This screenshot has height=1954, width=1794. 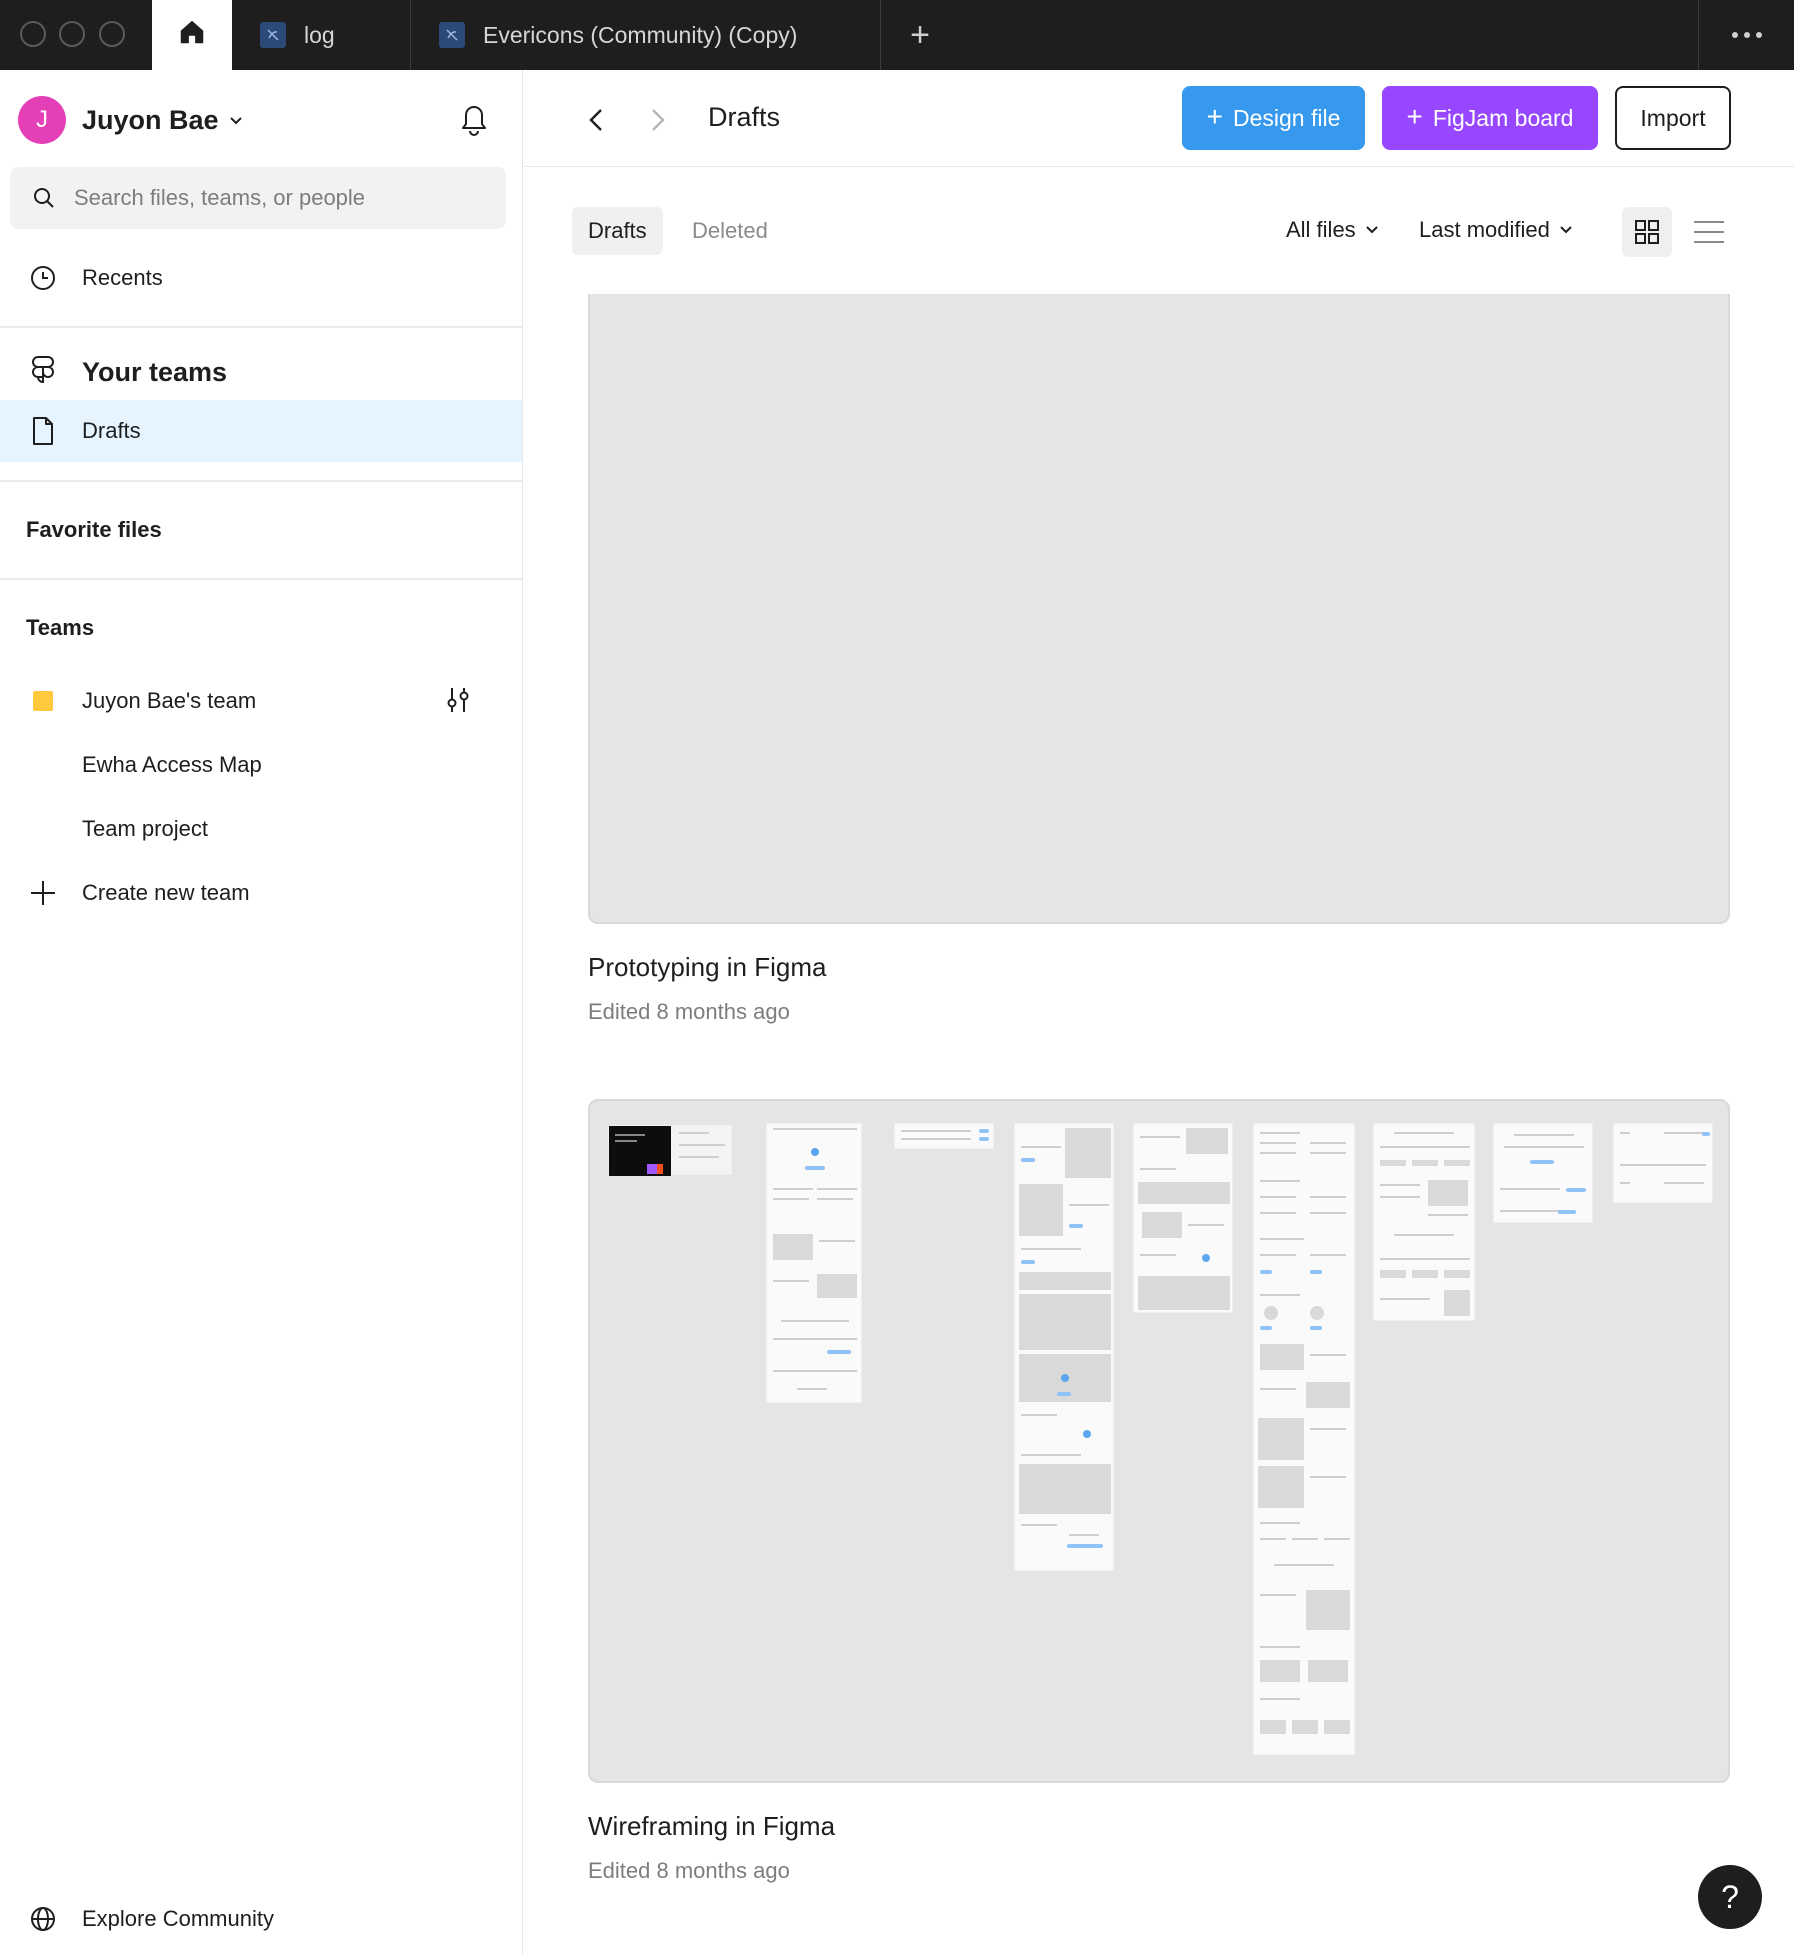 What do you see at coordinates (150, 119) in the screenshot?
I see `account-name: Juyon Bae` at bounding box center [150, 119].